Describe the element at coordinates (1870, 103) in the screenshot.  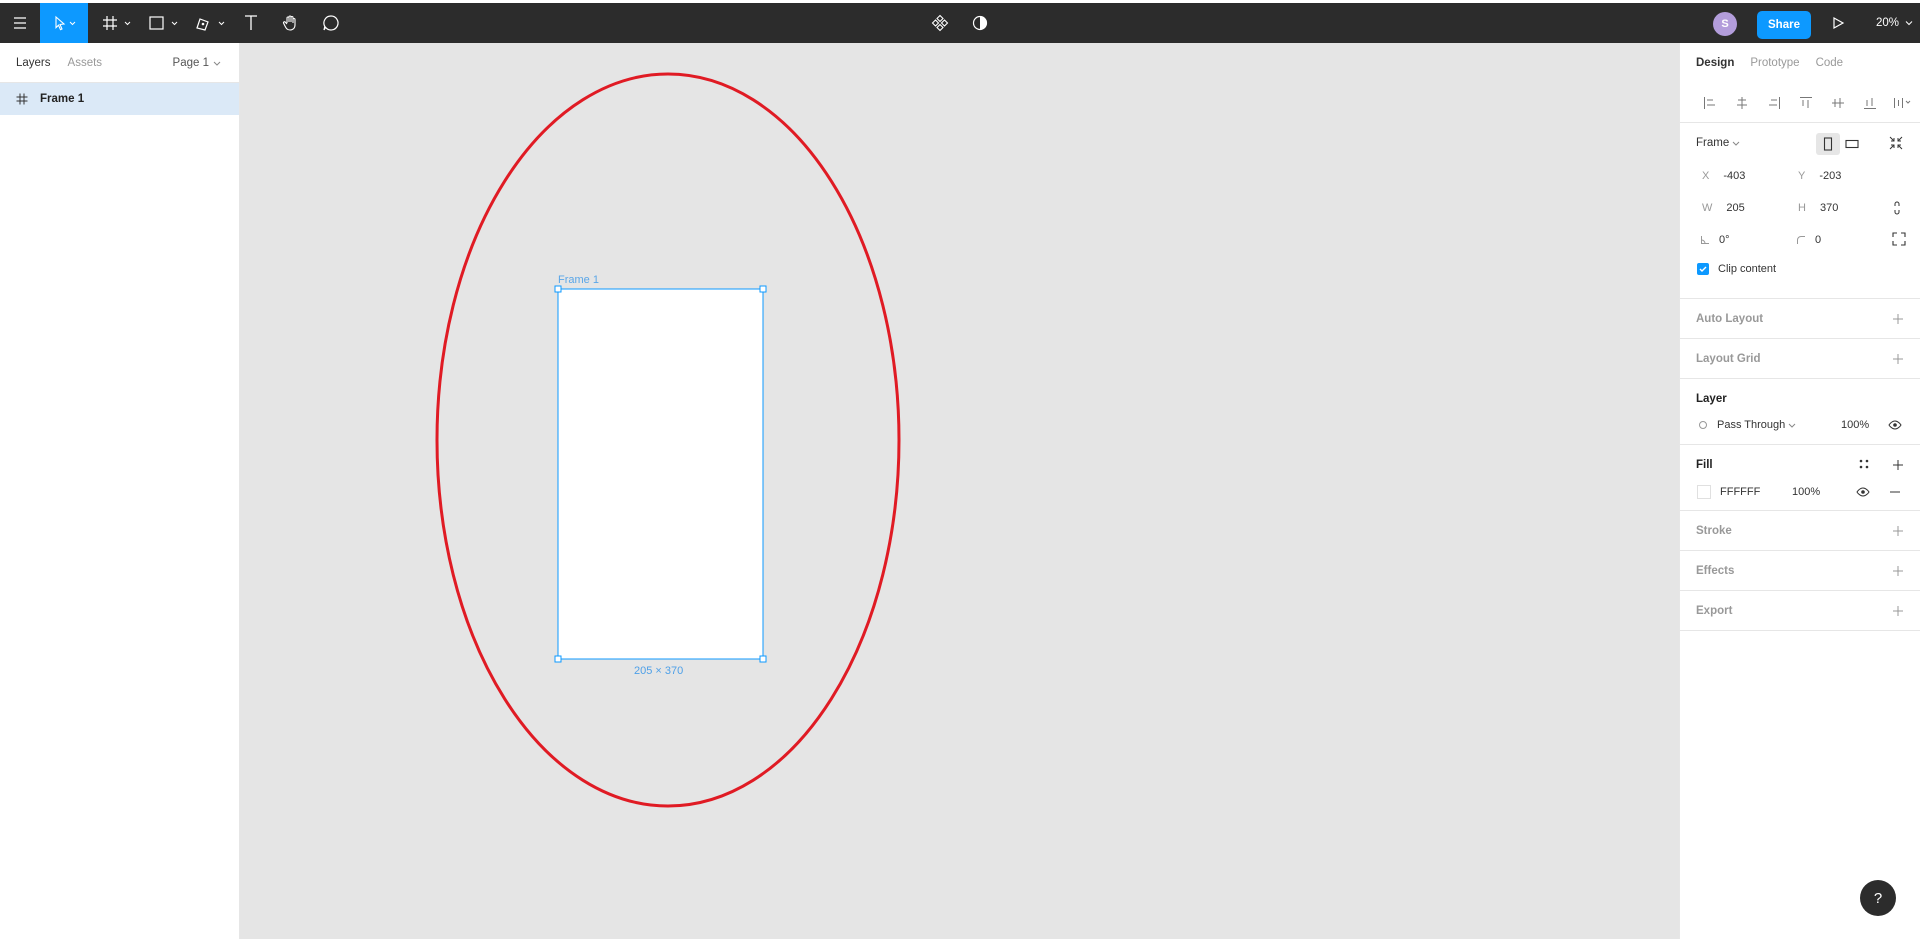
I see `align-bottom-button` at that location.